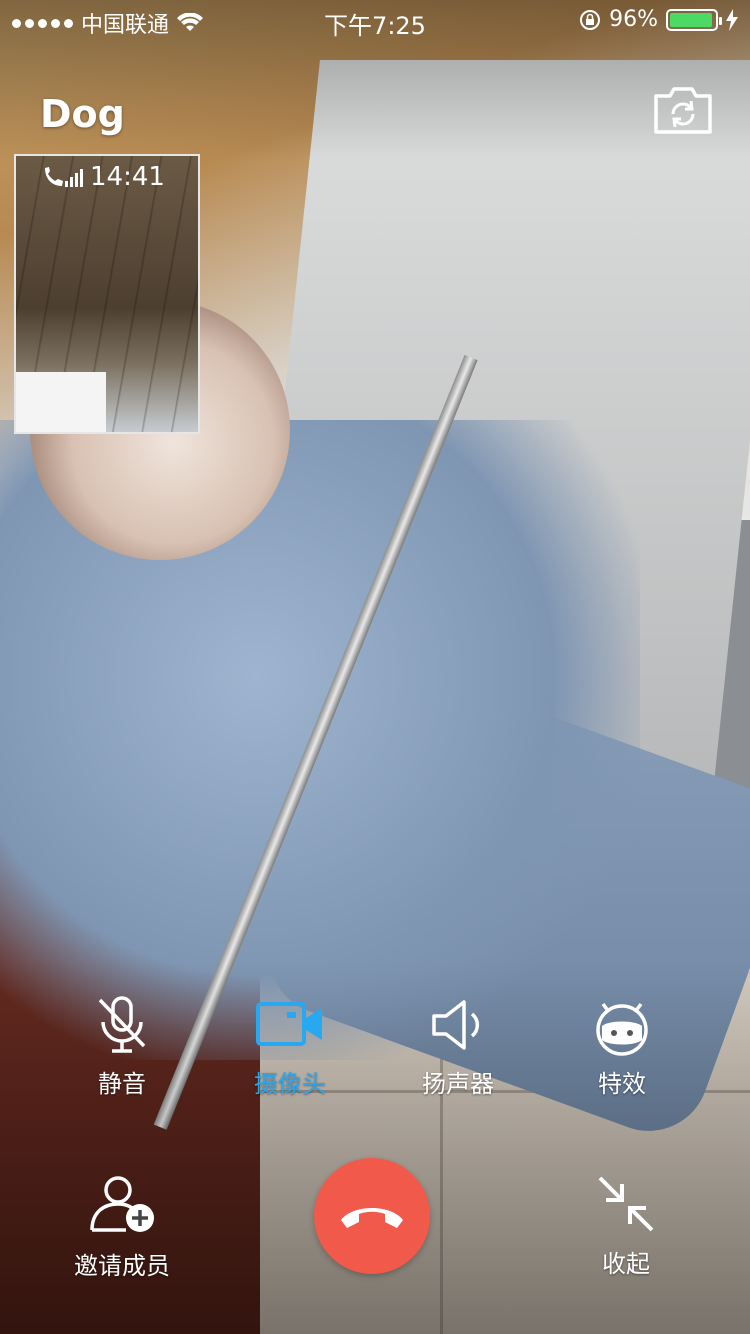  I want to click on mute-button: 静音, so click(122, 1046).